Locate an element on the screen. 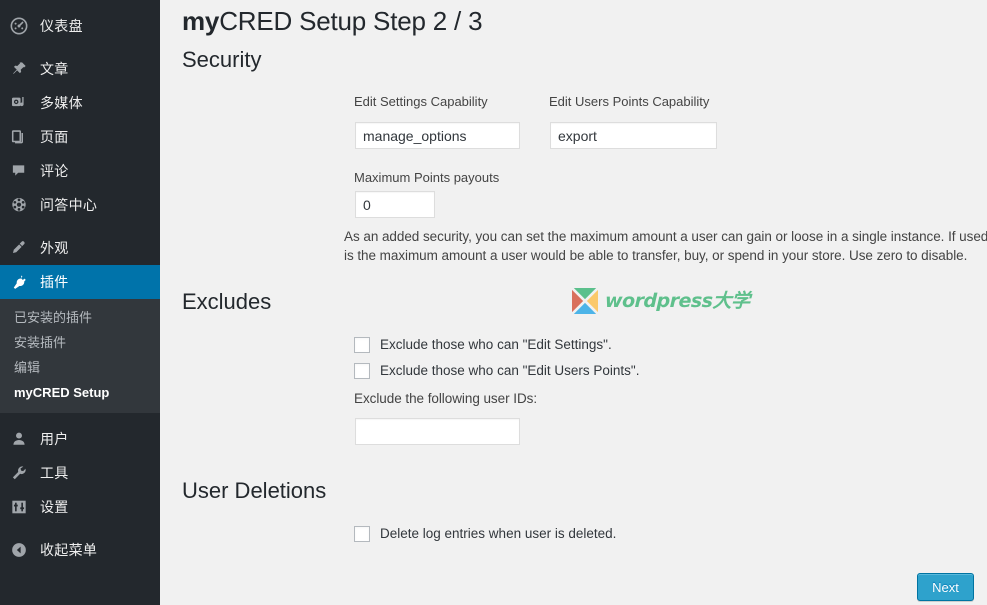 This screenshot has height=605, width=987. sidebar-item-comments: 评论 is located at coordinates (80, 171).